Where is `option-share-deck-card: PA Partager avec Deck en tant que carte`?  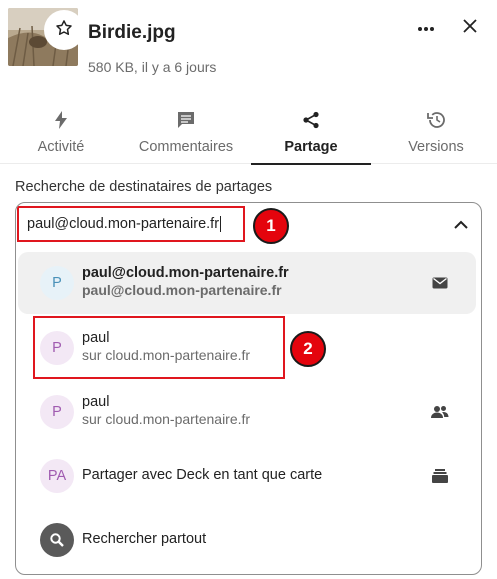
option-share-deck-card: PA Partager avec Deck en tant que carte is located at coordinates (247, 476).